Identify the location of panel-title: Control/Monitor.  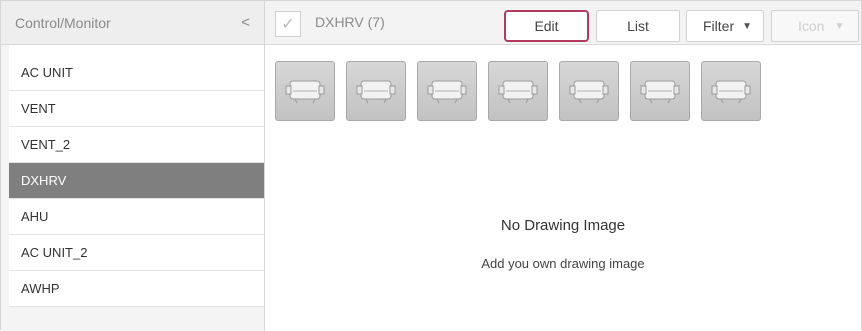
(63, 22).